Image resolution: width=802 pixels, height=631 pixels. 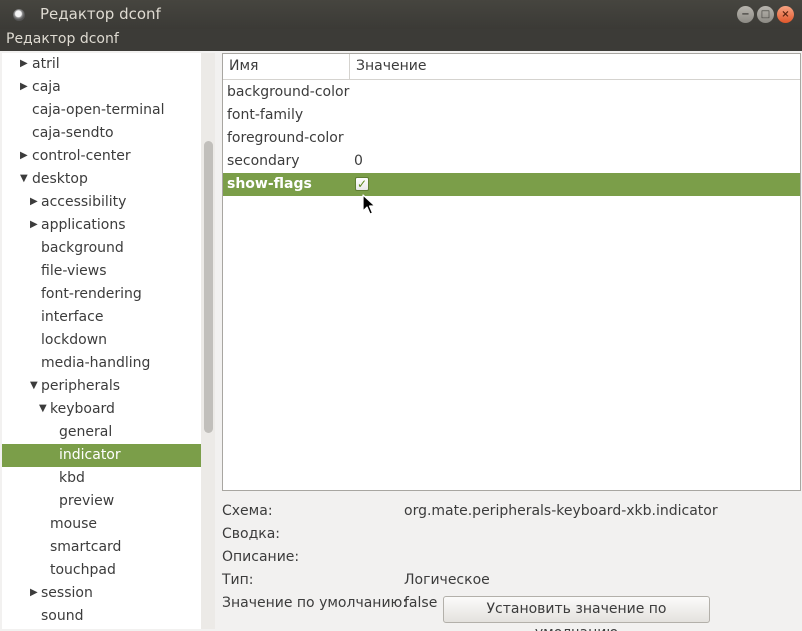 I want to click on window-controls: − □ ×, so click(x=765, y=14).